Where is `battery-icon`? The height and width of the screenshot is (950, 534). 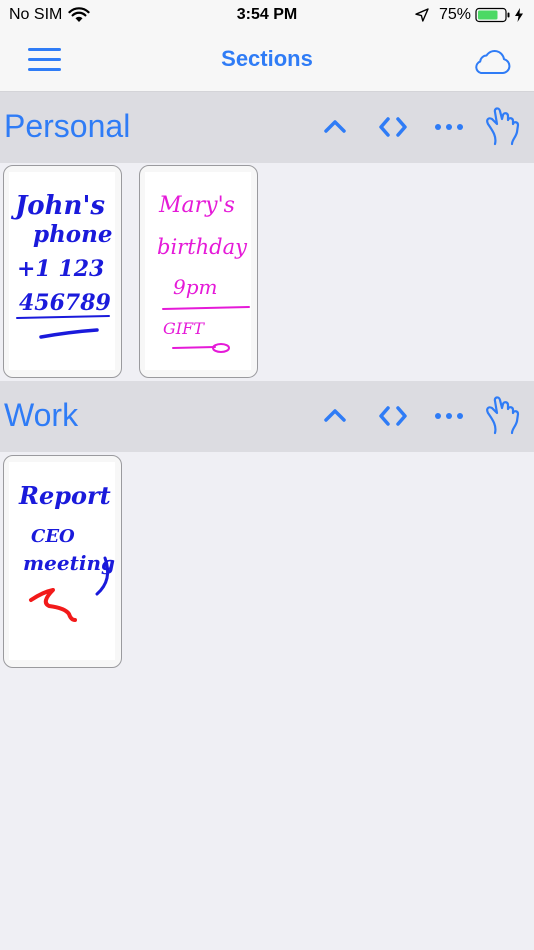 battery-icon is located at coordinates (492, 15).